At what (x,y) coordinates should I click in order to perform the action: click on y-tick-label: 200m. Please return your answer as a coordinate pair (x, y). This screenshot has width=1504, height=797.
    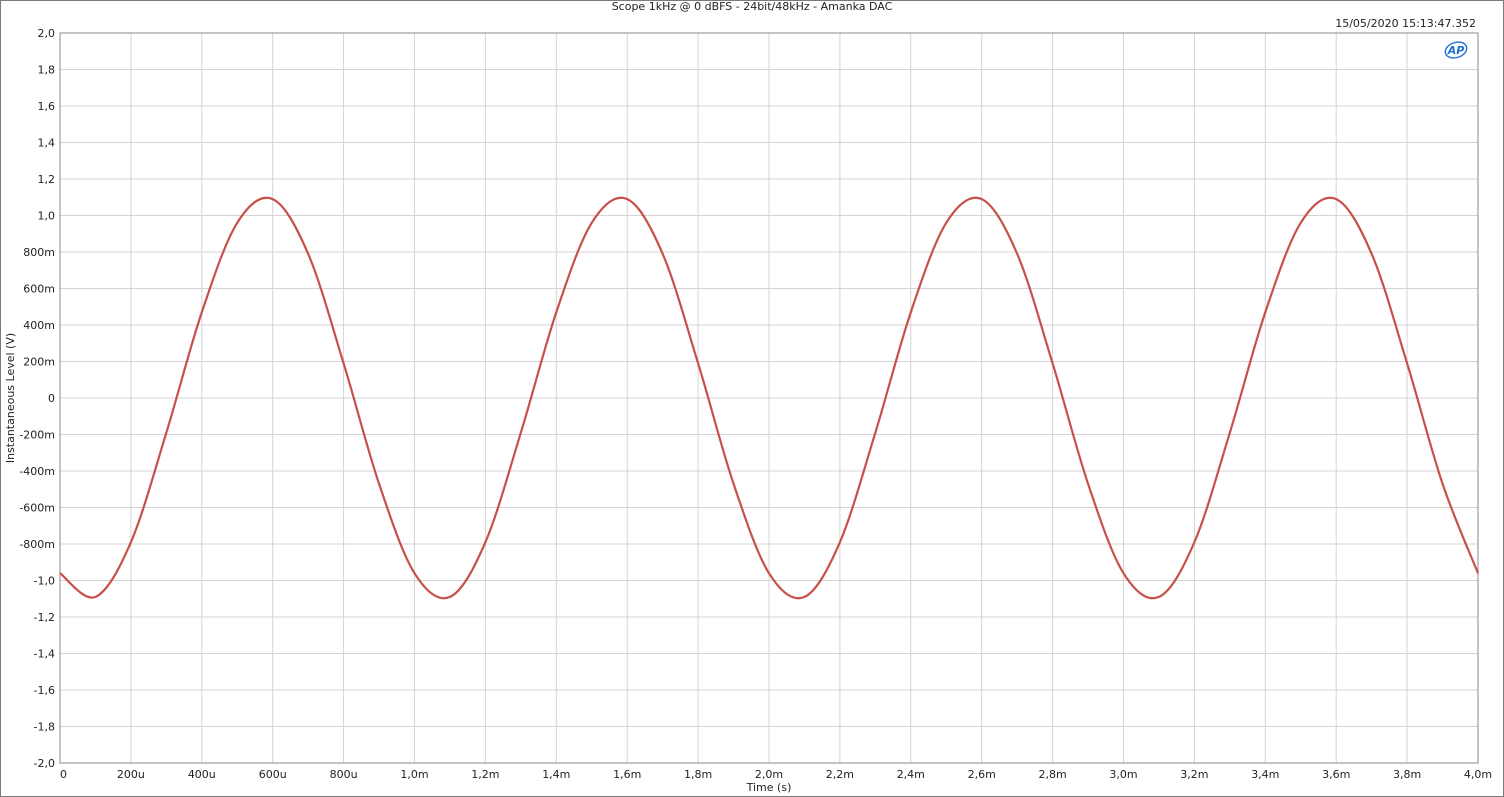
    Looking at the image, I should click on (39, 362).